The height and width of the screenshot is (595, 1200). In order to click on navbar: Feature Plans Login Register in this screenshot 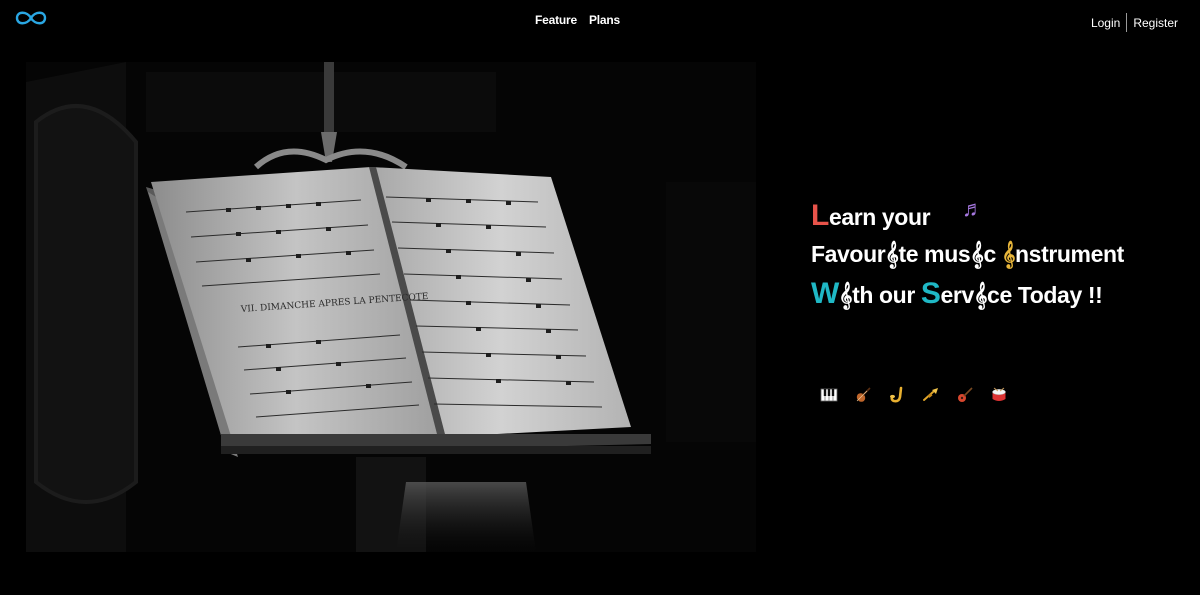, I will do `click(600, 20)`.